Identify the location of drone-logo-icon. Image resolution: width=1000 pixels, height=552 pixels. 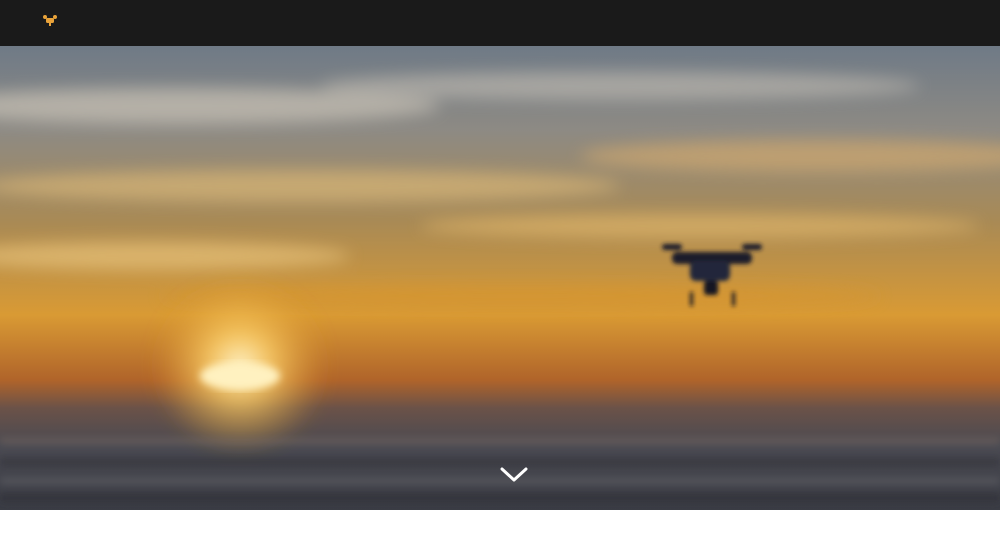
(50, 20).